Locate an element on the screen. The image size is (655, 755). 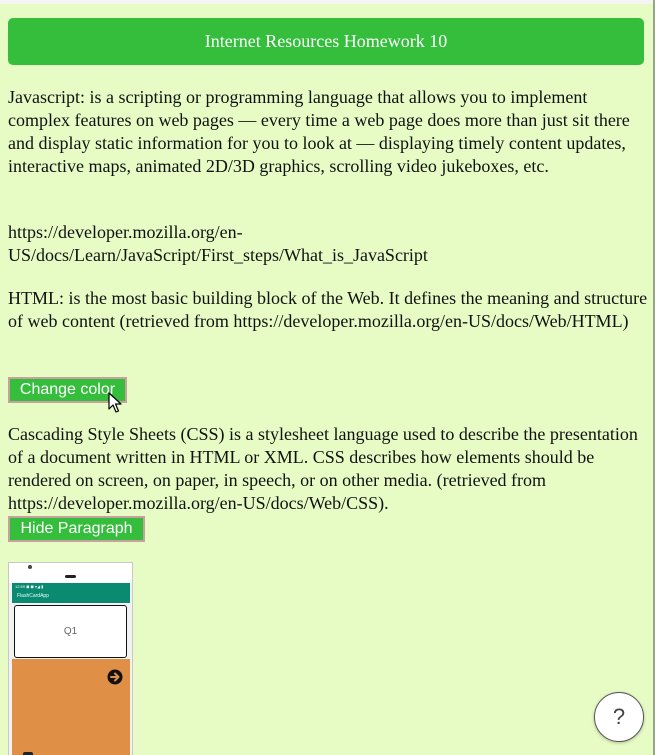
page-title: Internet Resources Homework 10 is located at coordinates (326, 41).